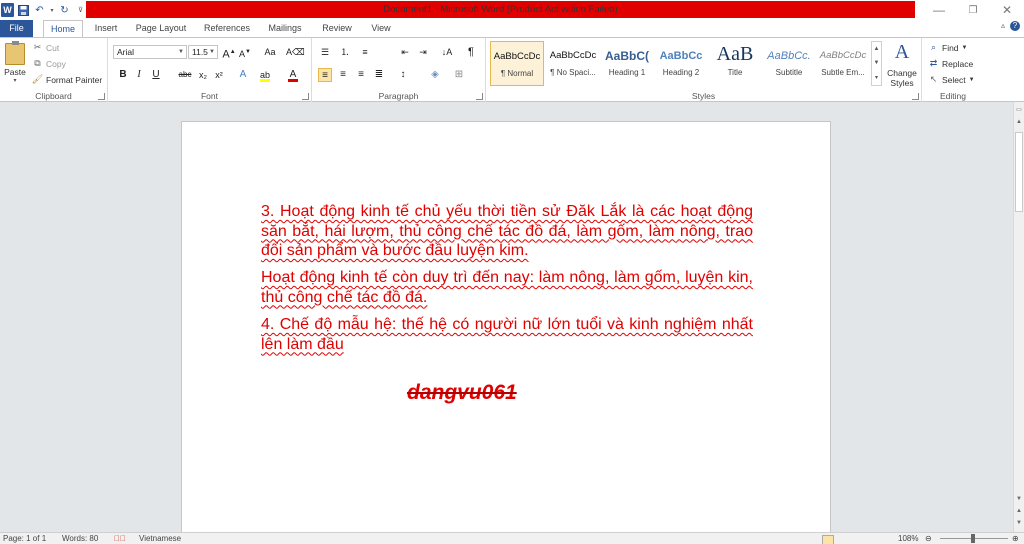  What do you see at coordinates (1003, 26) in the screenshot?
I see `minimize-ribbon-icon: ▵` at bounding box center [1003, 26].